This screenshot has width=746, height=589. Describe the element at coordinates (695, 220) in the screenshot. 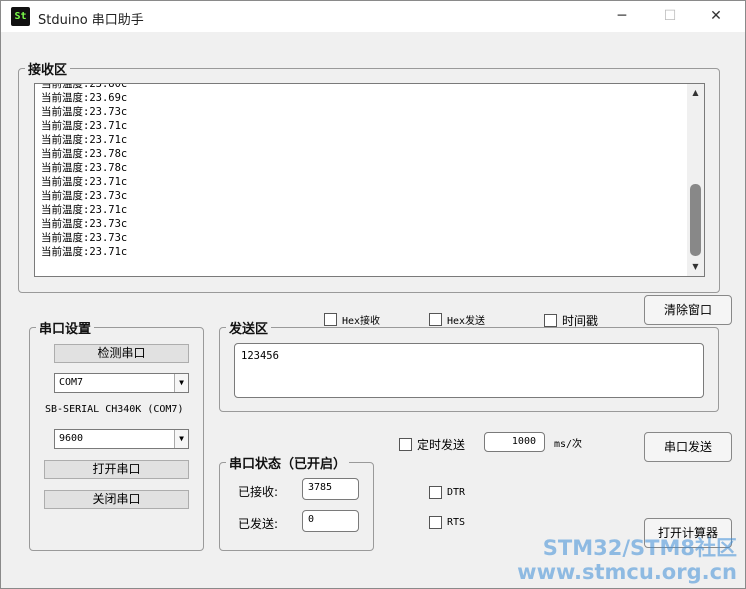

I see `scroll-thumb` at that location.